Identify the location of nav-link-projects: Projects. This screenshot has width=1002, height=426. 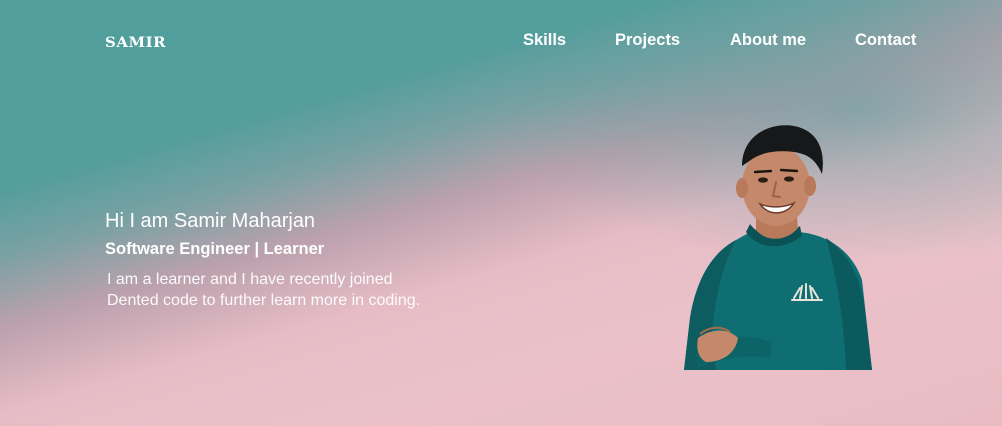
(647, 40).